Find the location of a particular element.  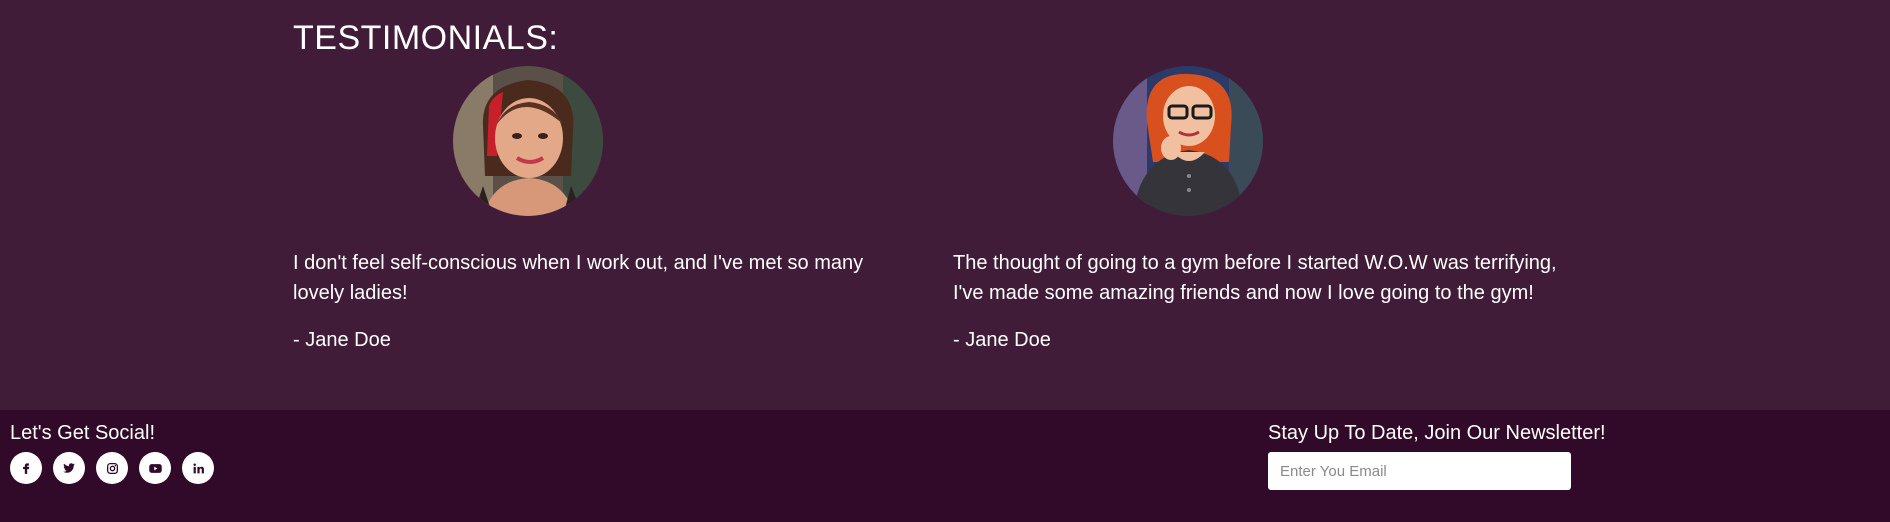

twitter-link is located at coordinates (69, 468).